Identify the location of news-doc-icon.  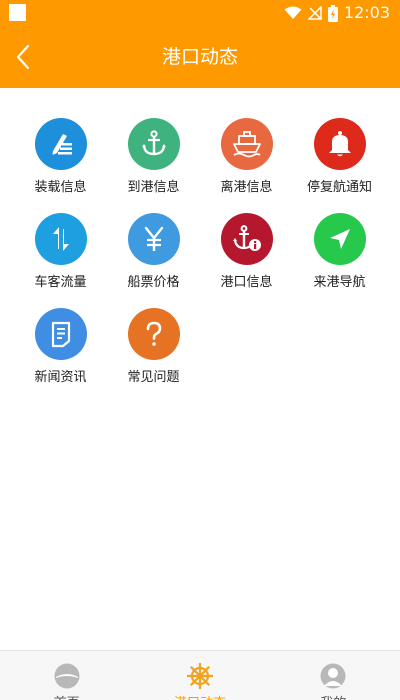
(60, 334).